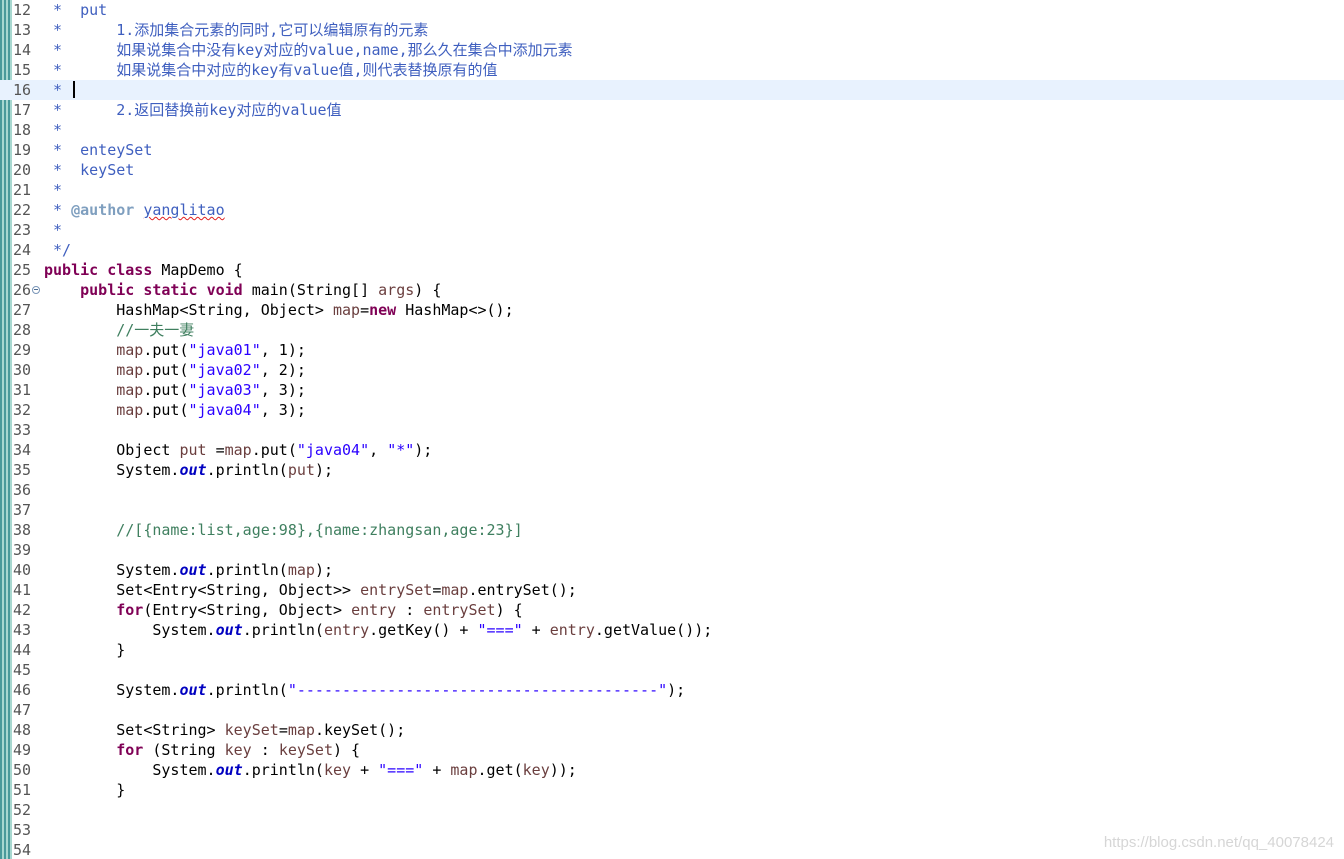 The height and width of the screenshot is (859, 1344). I want to click on code-token: key, so click(337, 770).